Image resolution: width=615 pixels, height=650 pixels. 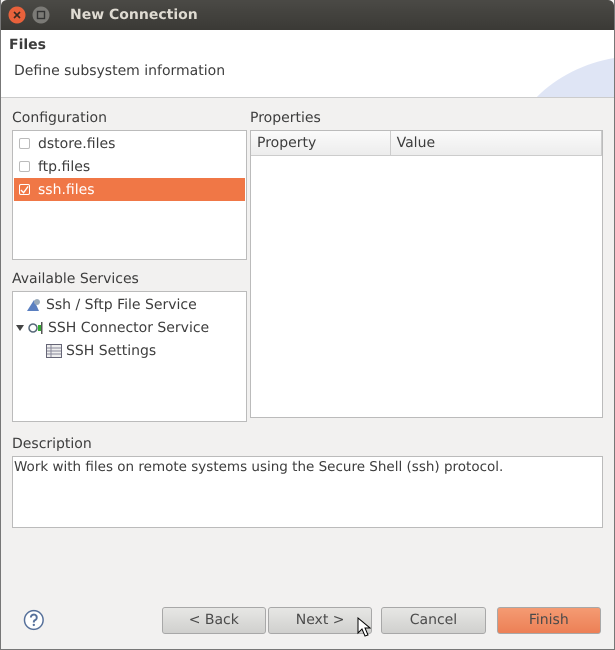 I want to click on help-icon, so click(x=34, y=620).